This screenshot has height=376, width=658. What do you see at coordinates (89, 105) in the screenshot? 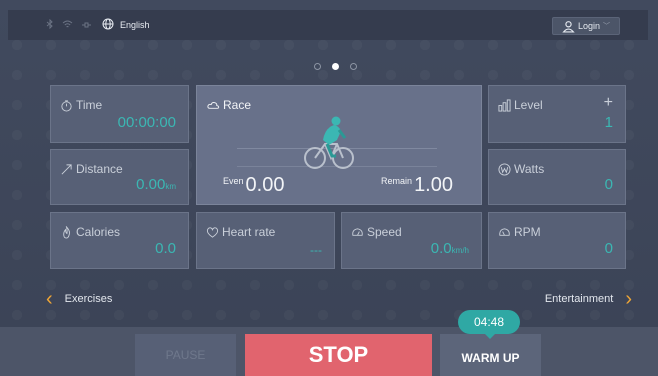
I see `time-label: Time` at bounding box center [89, 105].